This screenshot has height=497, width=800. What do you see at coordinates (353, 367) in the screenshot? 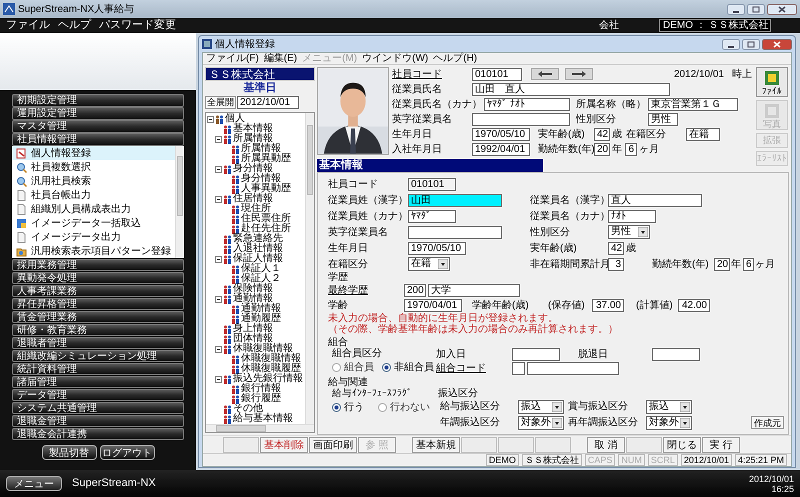
I see `radio-button: 組合員` at bounding box center [353, 367].